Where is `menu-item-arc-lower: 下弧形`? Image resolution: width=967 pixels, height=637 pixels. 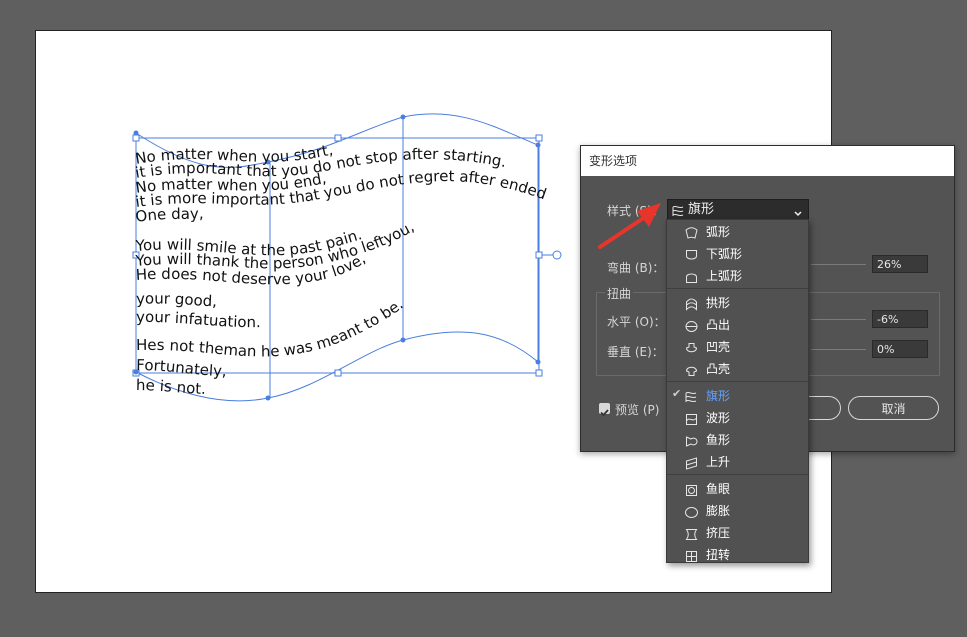 menu-item-arc-lower: 下弧形 is located at coordinates (737, 253).